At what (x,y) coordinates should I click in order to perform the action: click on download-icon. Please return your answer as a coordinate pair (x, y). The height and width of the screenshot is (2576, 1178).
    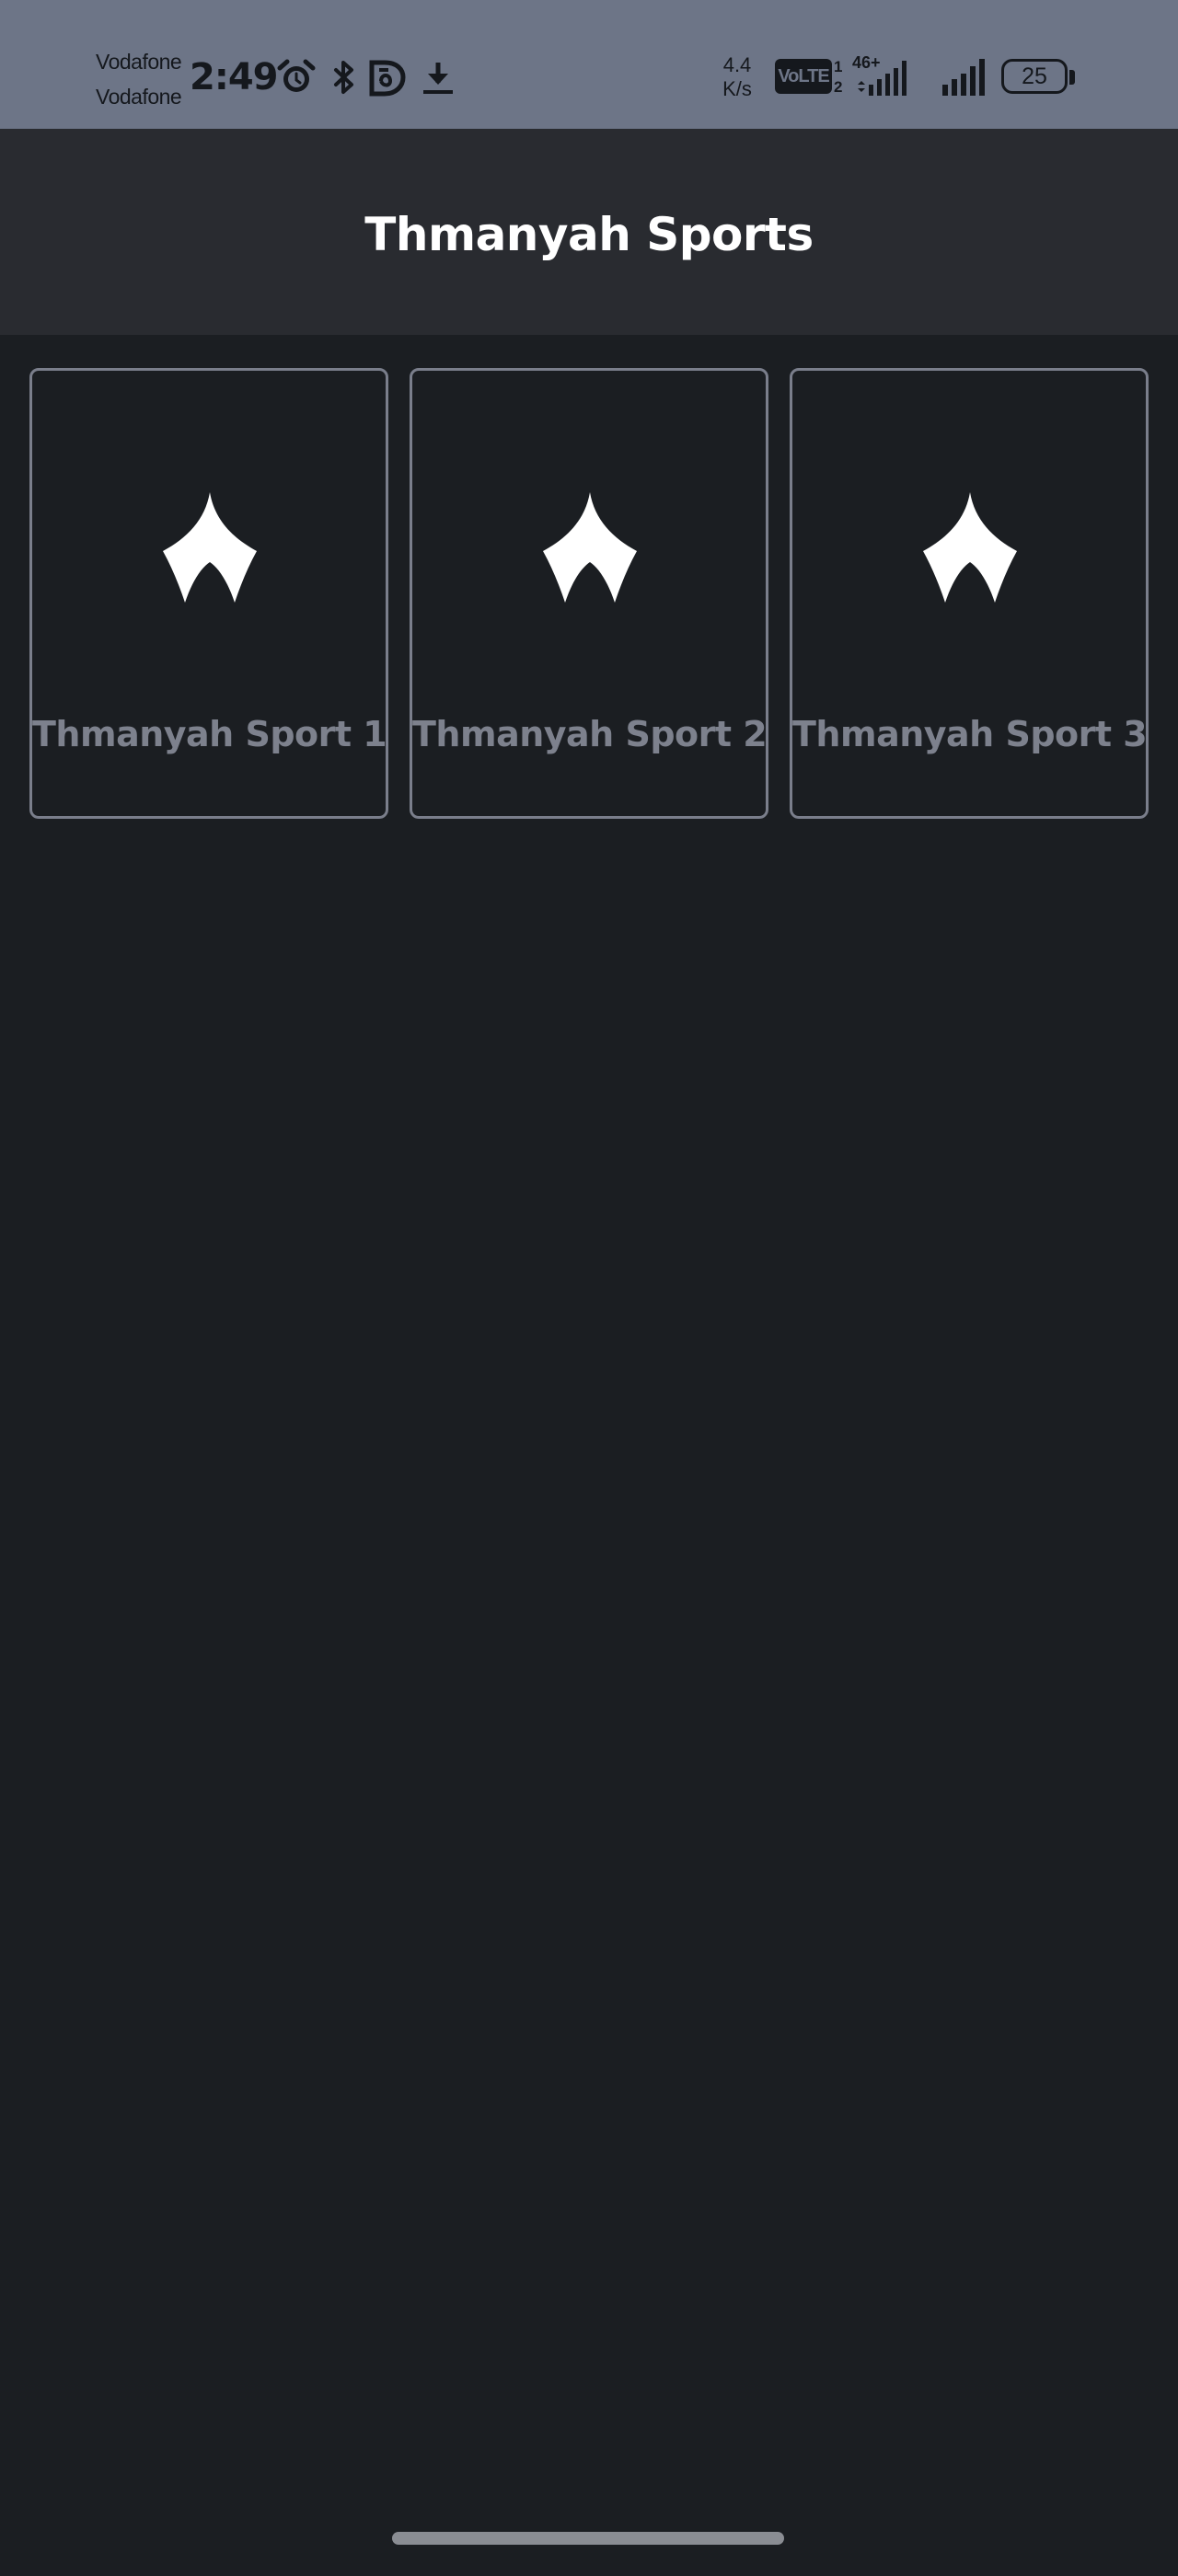
    Looking at the image, I should click on (438, 78).